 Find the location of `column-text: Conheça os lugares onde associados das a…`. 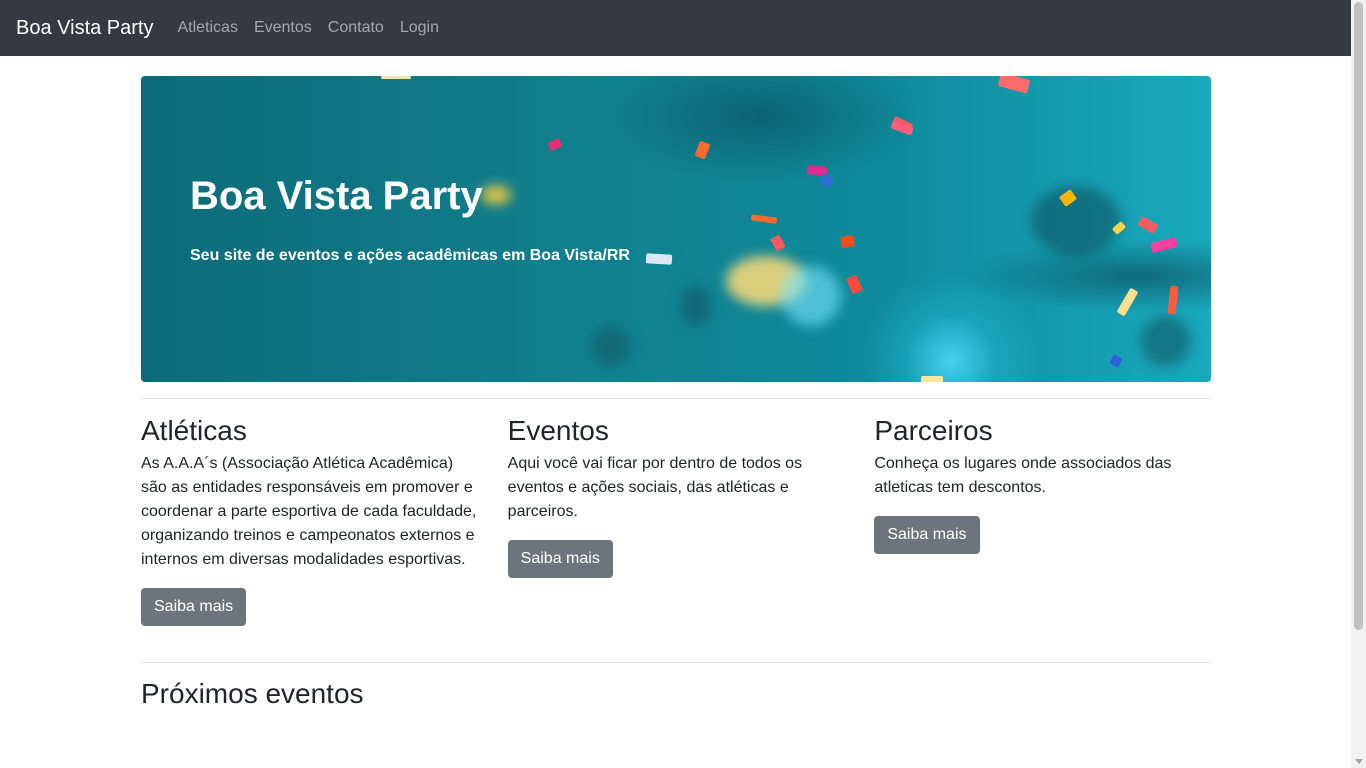

column-text: Conheça os lugares onde associados das a… is located at coordinates (1023, 475).